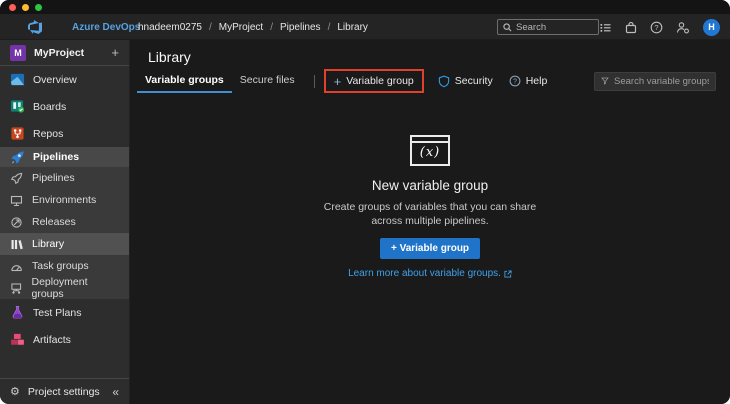 This screenshot has width=730, height=404. What do you see at coordinates (605, 27) in the screenshot?
I see `list-icon` at bounding box center [605, 27].